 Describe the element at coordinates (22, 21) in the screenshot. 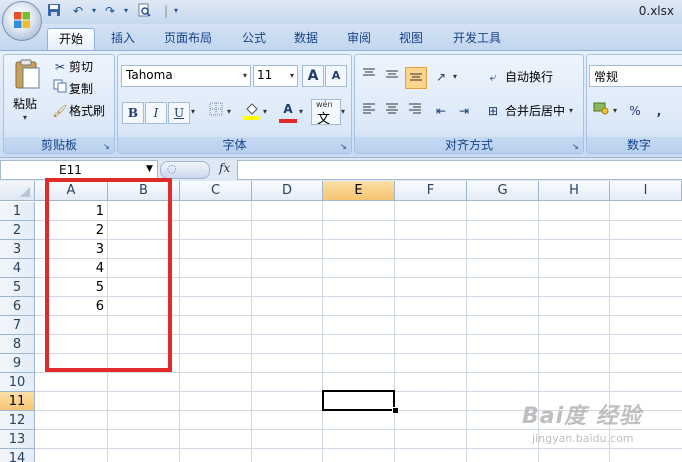

I see `office-button` at that location.